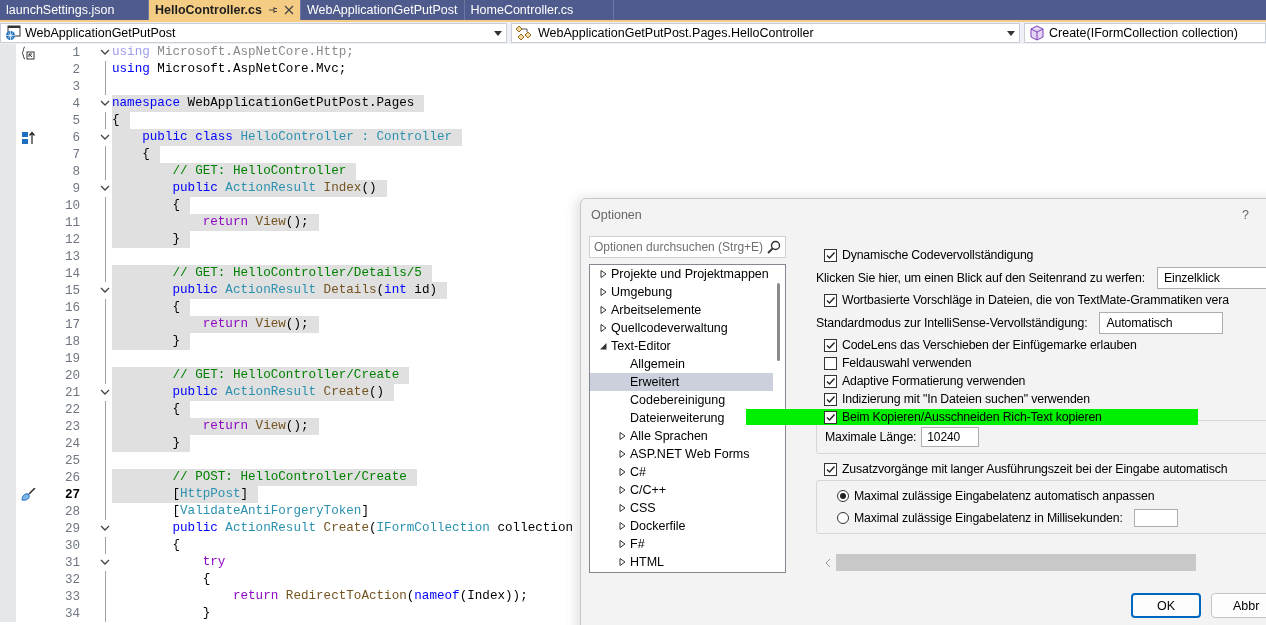 The height and width of the screenshot is (625, 1266). I want to click on line-number: 7, so click(75, 154).